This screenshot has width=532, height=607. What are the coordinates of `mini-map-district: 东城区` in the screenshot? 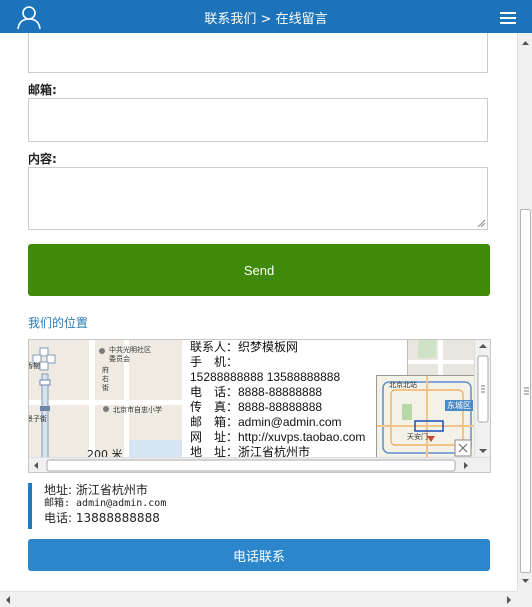 It's located at (459, 405).